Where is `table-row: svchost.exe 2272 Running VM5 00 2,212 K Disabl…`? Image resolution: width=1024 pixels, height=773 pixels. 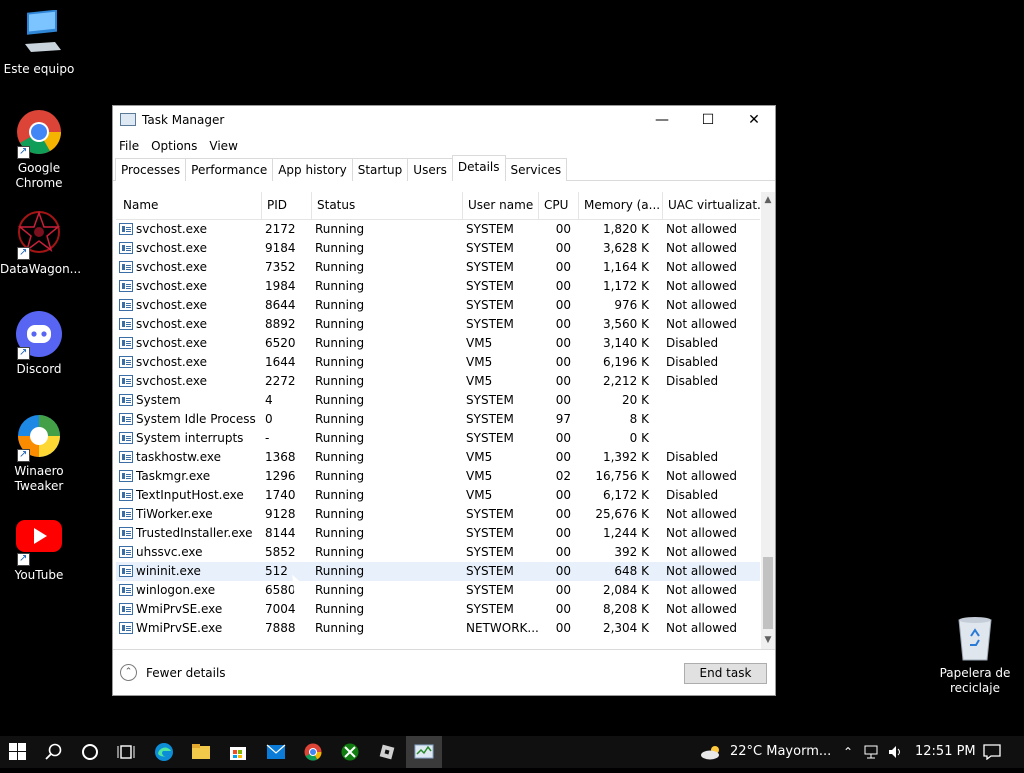
table-row: svchost.exe 2272 Running VM5 00 2,212 K Disabl… is located at coordinates (438, 381).